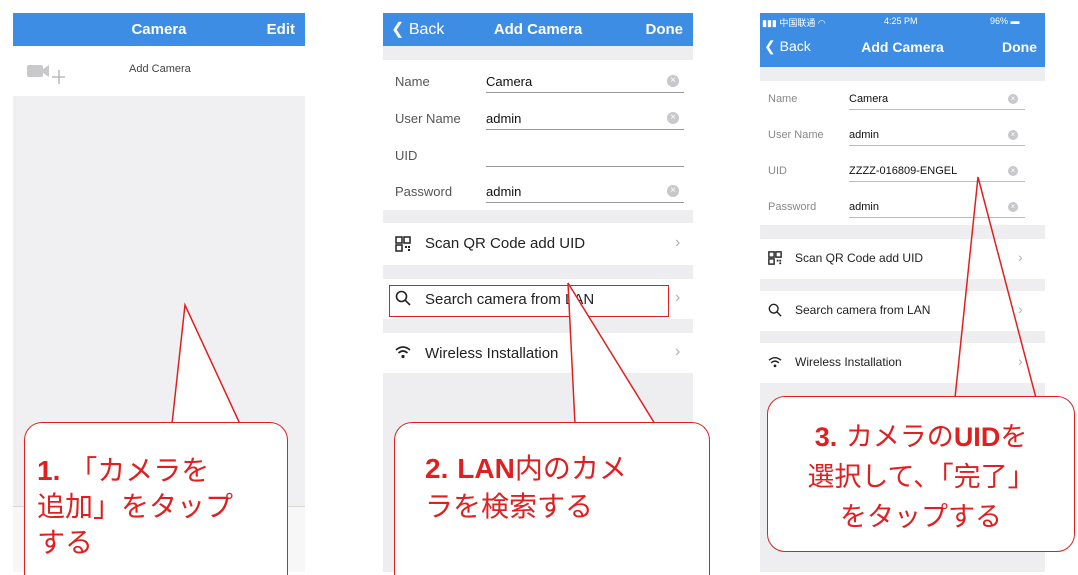  I want to click on callout-2-line1: 2. LAN内のカメ, so click(526, 467).